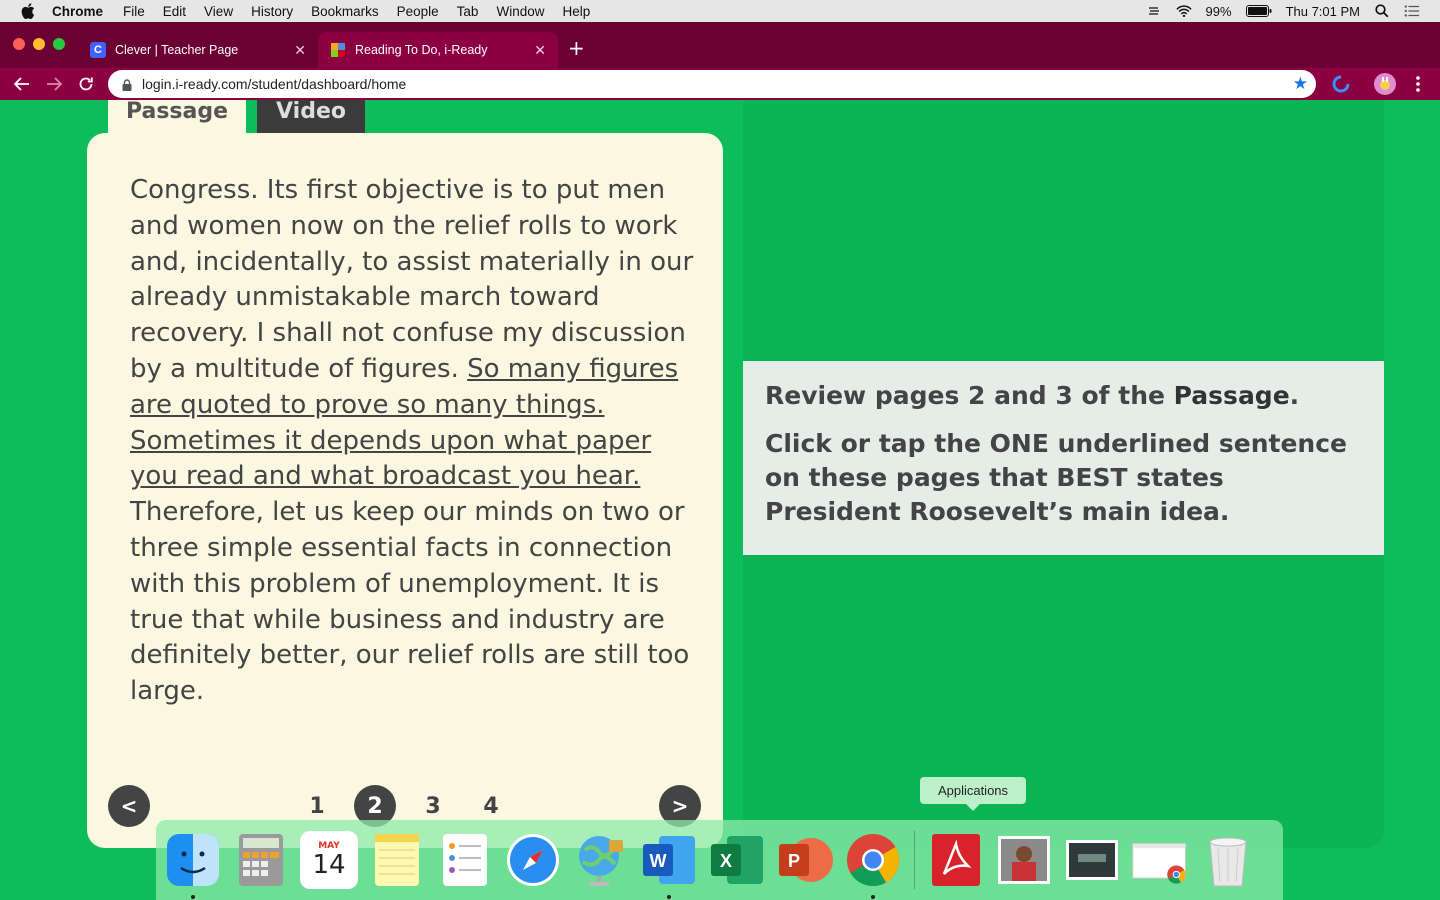  I want to click on spotlight-search-icon, so click(1382, 11).